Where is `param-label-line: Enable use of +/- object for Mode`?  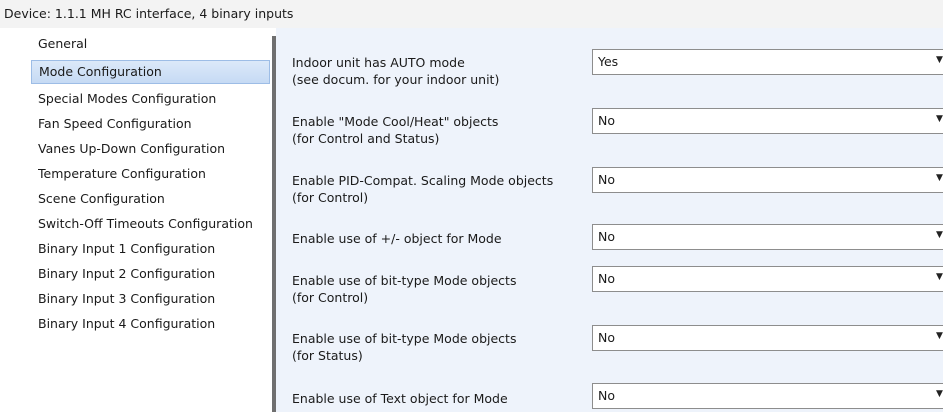 param-label-line: Enable use of +/- object for Mode is located at coordinates (397, 238).